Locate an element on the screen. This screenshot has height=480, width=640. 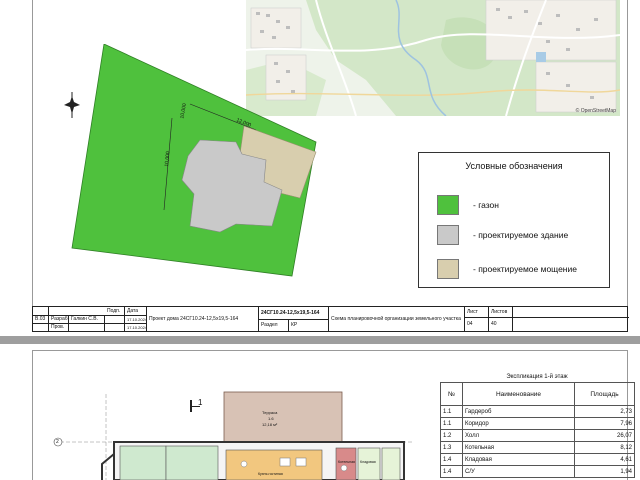
razrab-label: Разраб. is located at coordinates (60, 319).